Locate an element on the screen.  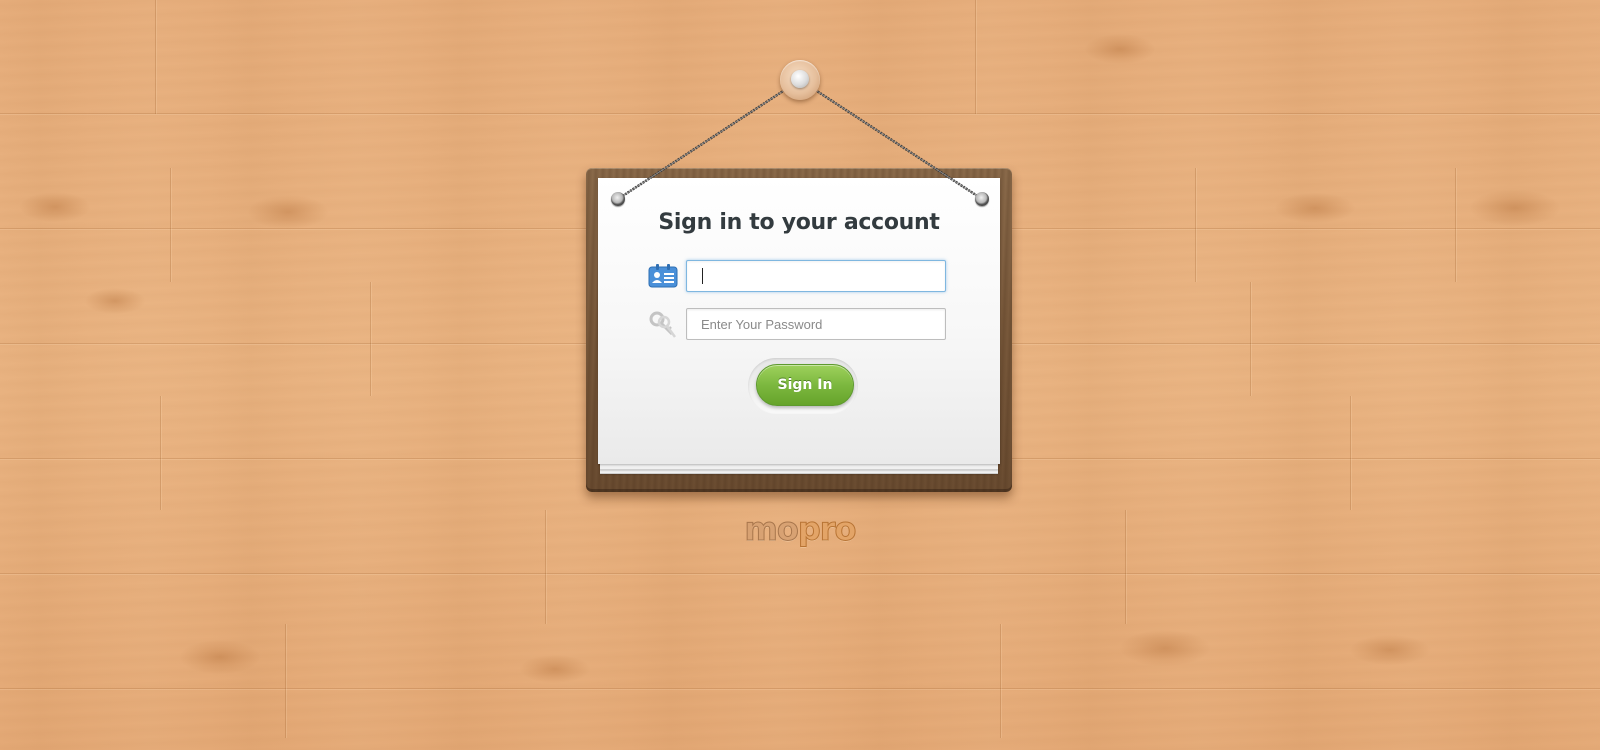
right-grommet is located at coordinates (982, 199).